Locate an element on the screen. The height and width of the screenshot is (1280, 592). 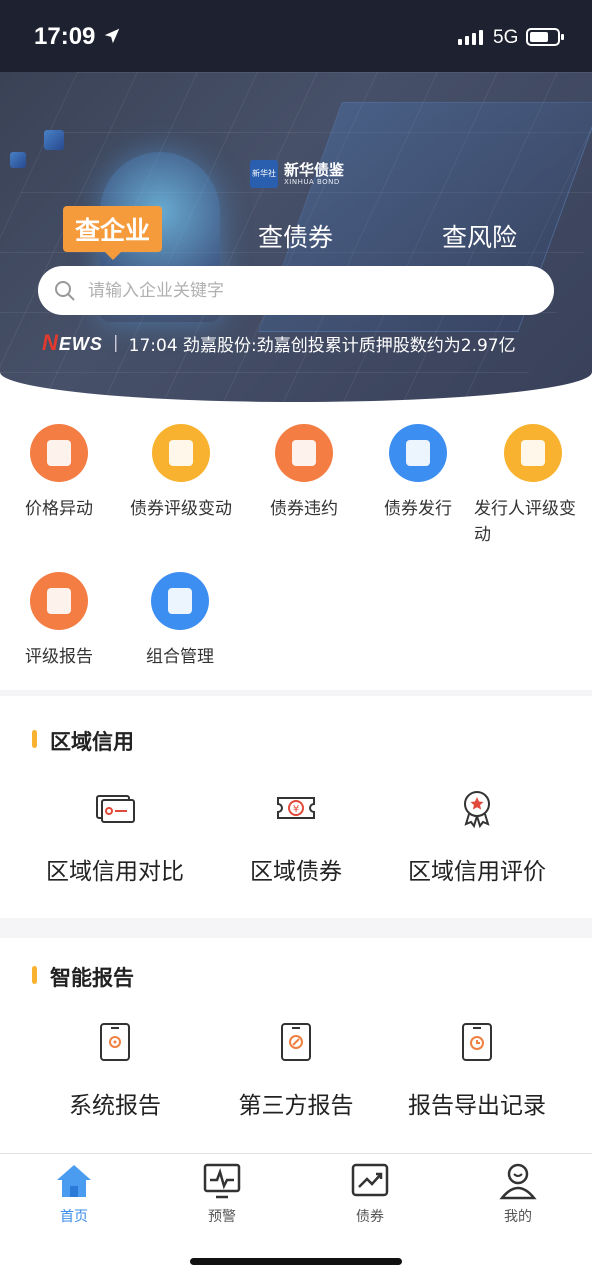
location-arrow-icon is located at coordinates (112, 36).